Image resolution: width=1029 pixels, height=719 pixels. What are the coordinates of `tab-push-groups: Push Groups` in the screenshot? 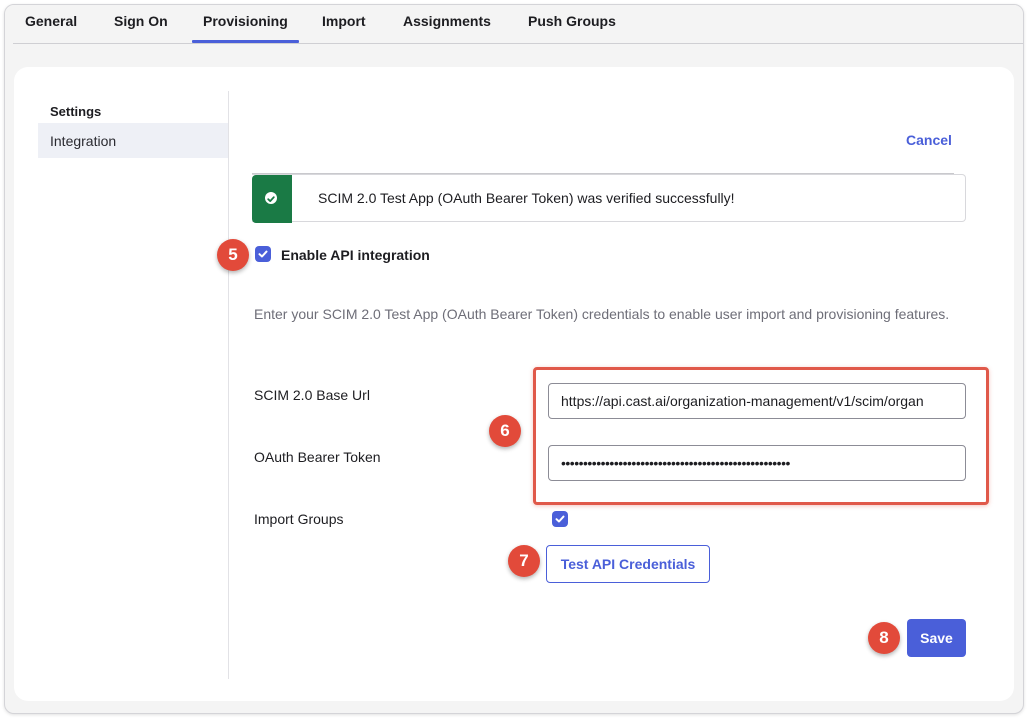 It's located at (572, 21).